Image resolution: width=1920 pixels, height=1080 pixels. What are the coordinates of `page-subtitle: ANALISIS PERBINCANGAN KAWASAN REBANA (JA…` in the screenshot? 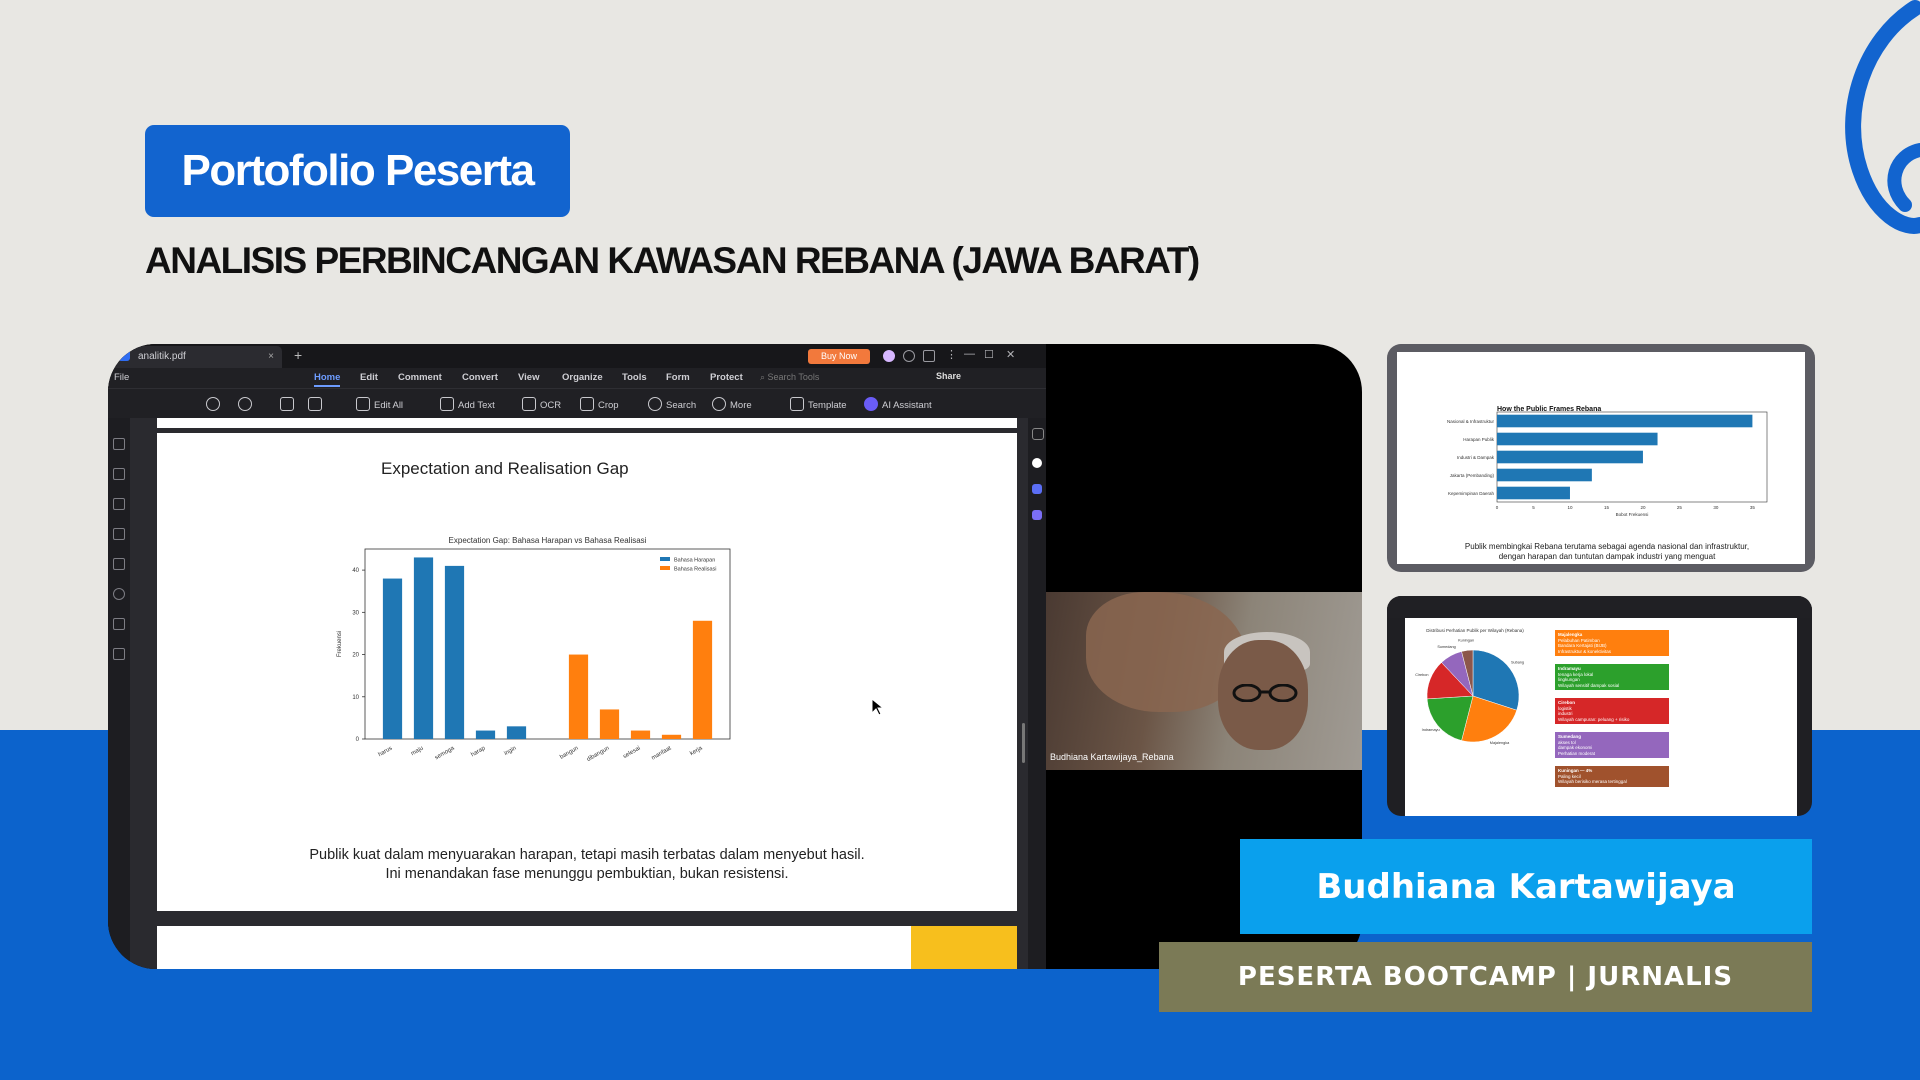 It's located at (672, 260).